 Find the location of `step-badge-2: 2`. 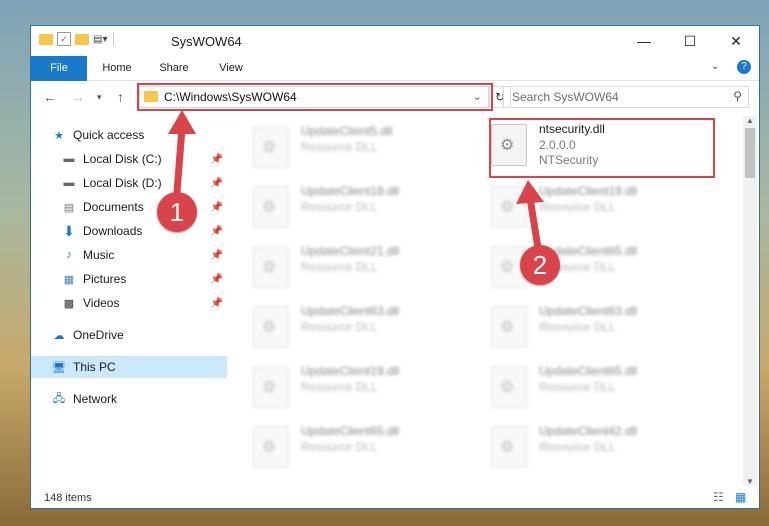

step-badge-2: 2 is located at coordinates (540, 265).